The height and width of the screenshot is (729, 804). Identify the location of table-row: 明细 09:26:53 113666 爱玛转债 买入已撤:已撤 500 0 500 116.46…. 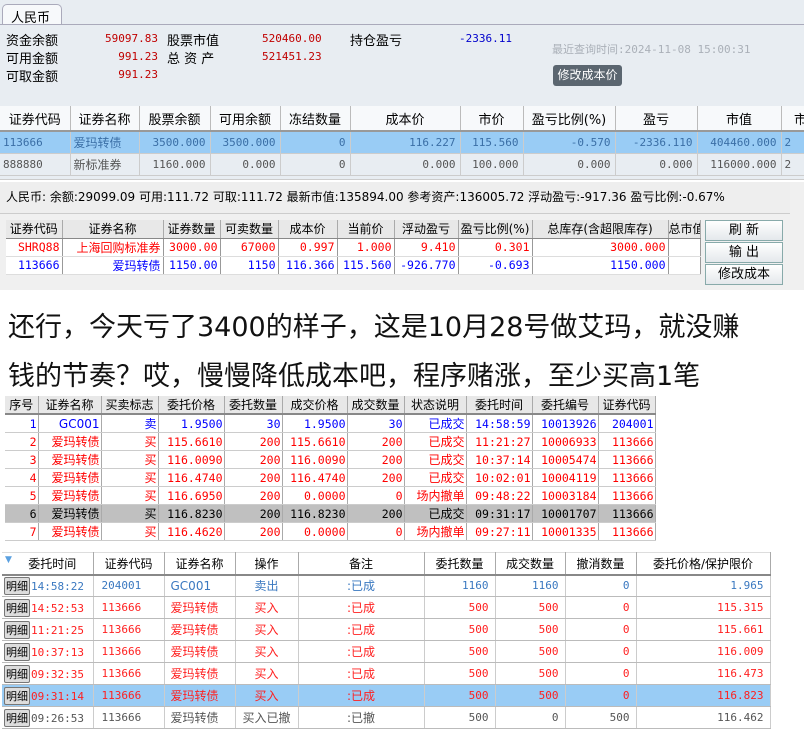
(386, 717).